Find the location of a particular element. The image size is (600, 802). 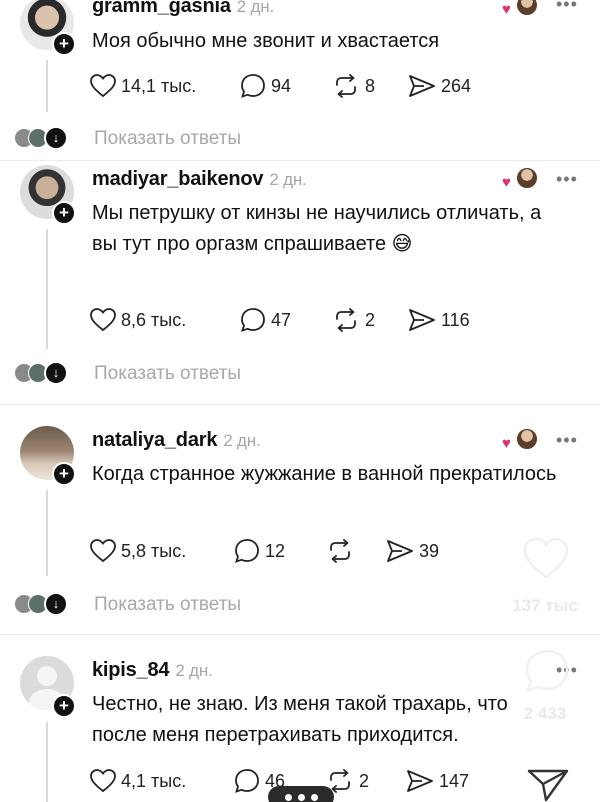

comment-actions: 5,8 тыс. 12 39 is located at coordinates (300, 551).